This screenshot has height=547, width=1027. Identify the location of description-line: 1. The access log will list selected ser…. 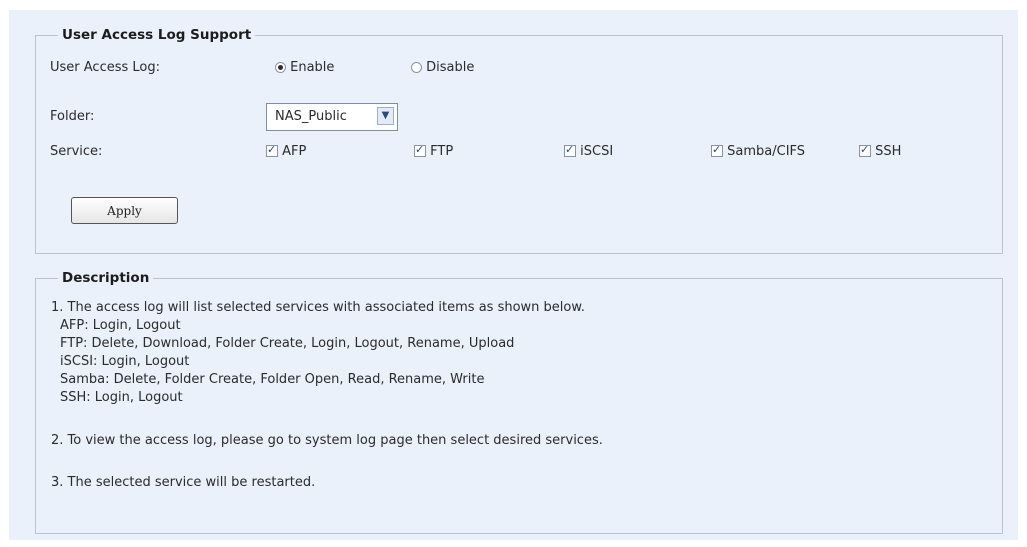
(318, 307).